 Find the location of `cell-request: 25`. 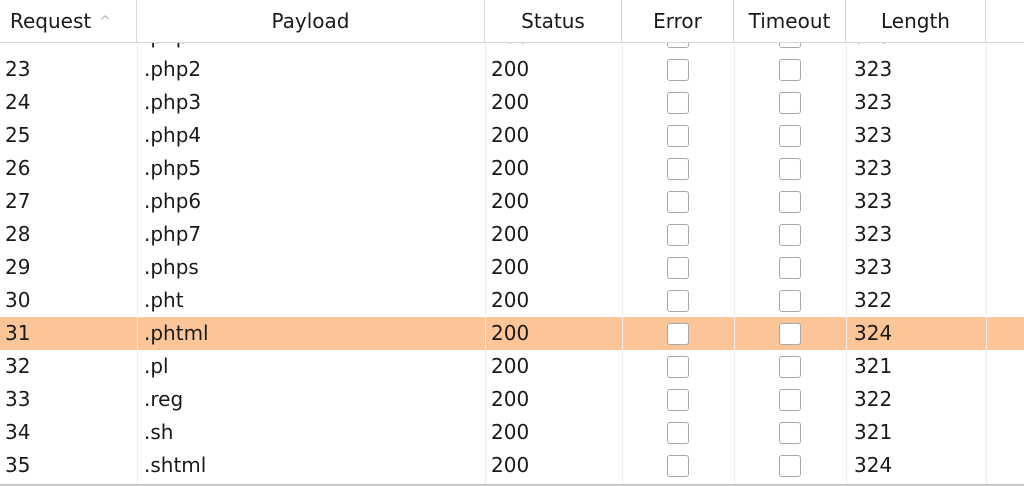

cell-request: 25 is located at coordinates (18, 135).